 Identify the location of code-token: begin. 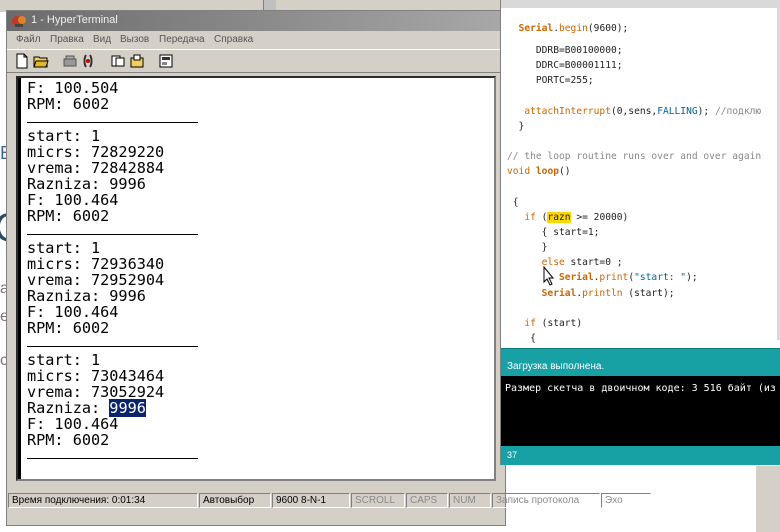
(573, 28).